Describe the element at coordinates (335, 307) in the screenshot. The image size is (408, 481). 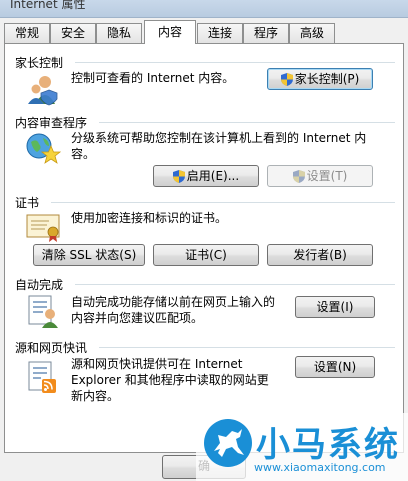
I see `autocomplete-settings-button: 设置(I)` at that location.